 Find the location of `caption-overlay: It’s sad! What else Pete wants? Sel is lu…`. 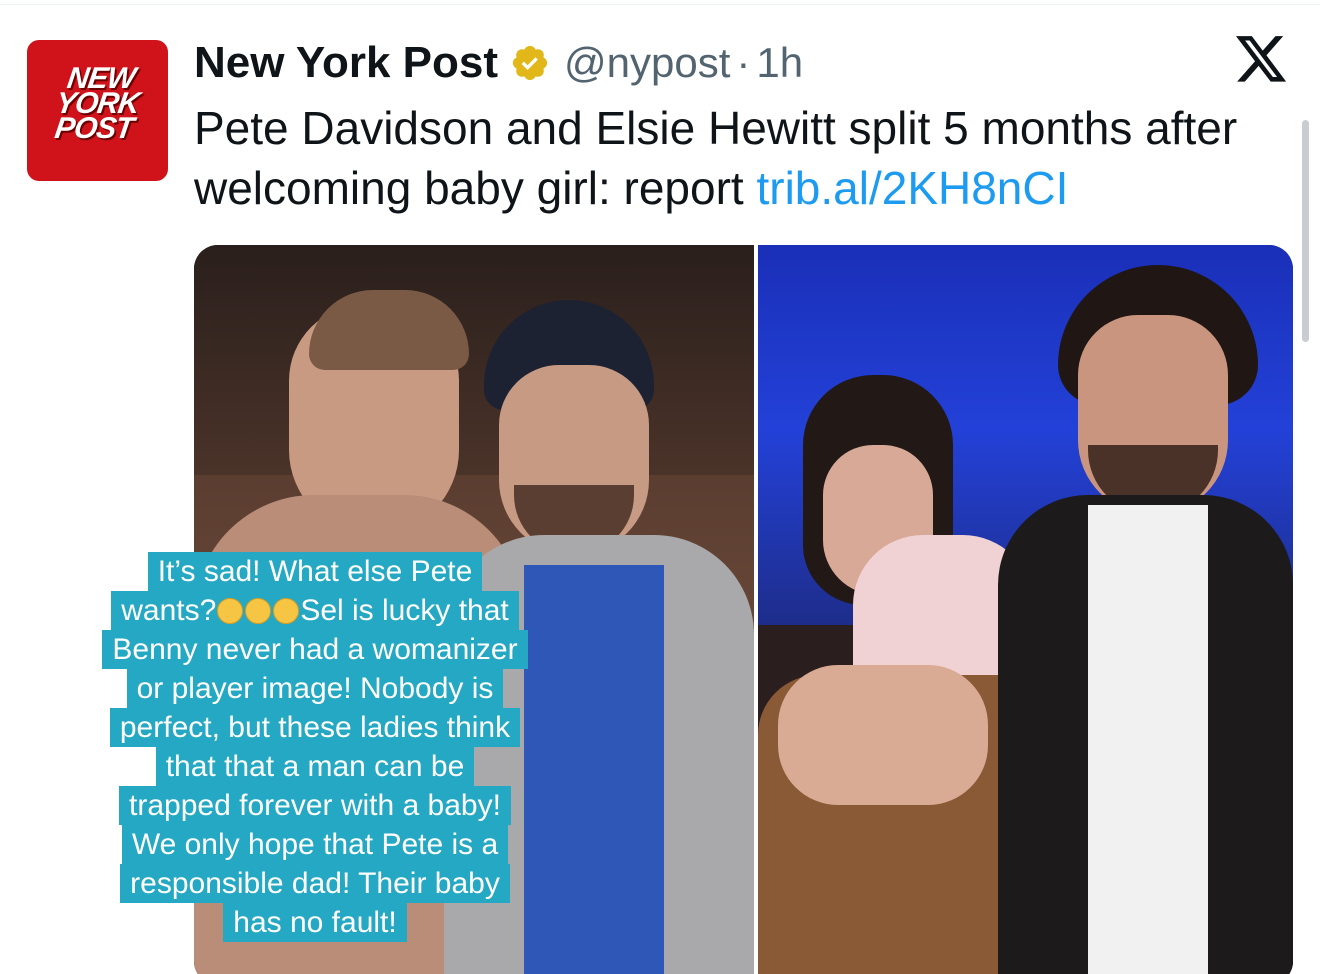

caption-overlay: It’s sad! What else Pete wants? Sel is lu… is located at coordinates (315, 747).